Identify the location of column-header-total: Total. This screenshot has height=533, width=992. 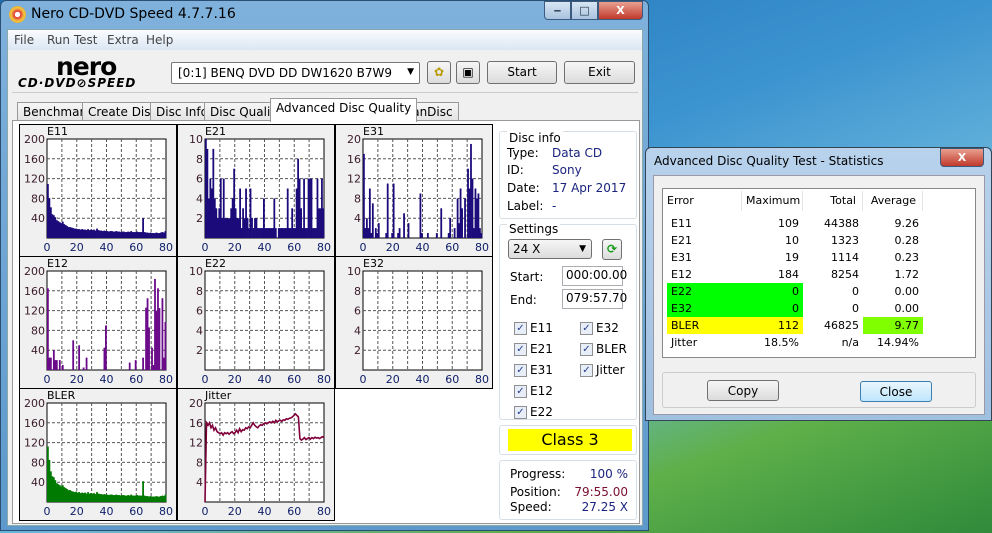
(833, 201).